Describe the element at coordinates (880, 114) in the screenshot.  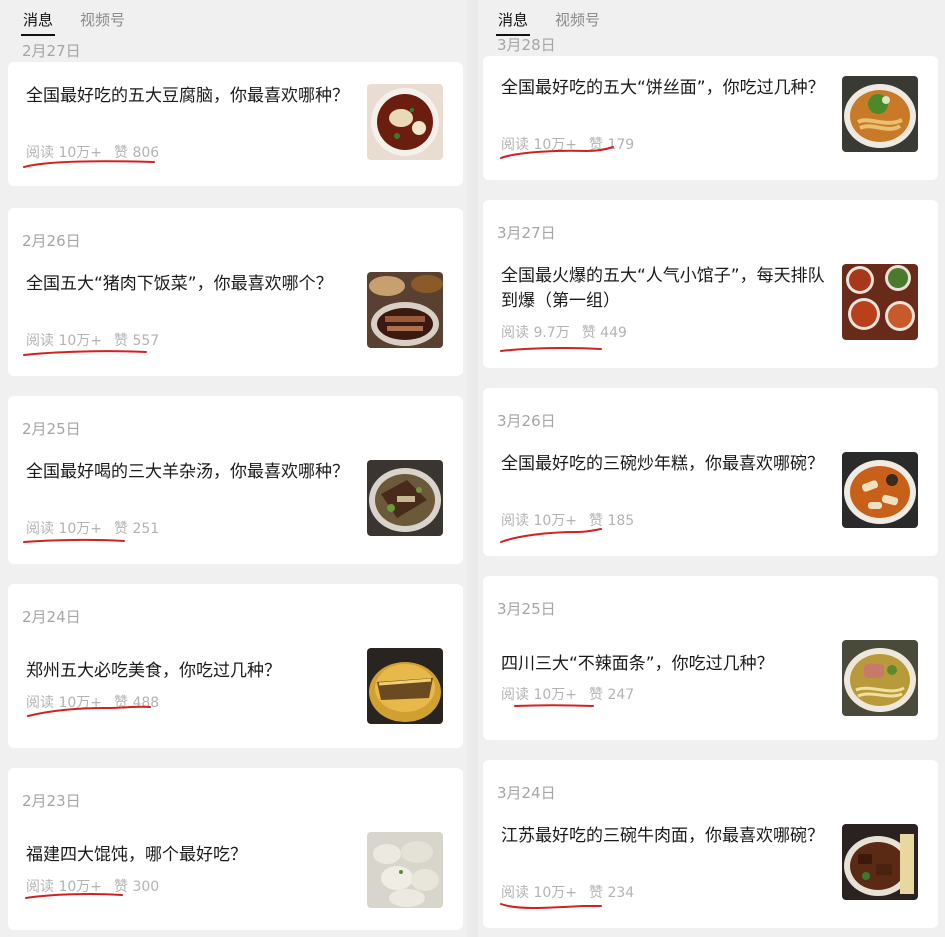
I see `noodle-bowl-photo` at that location.